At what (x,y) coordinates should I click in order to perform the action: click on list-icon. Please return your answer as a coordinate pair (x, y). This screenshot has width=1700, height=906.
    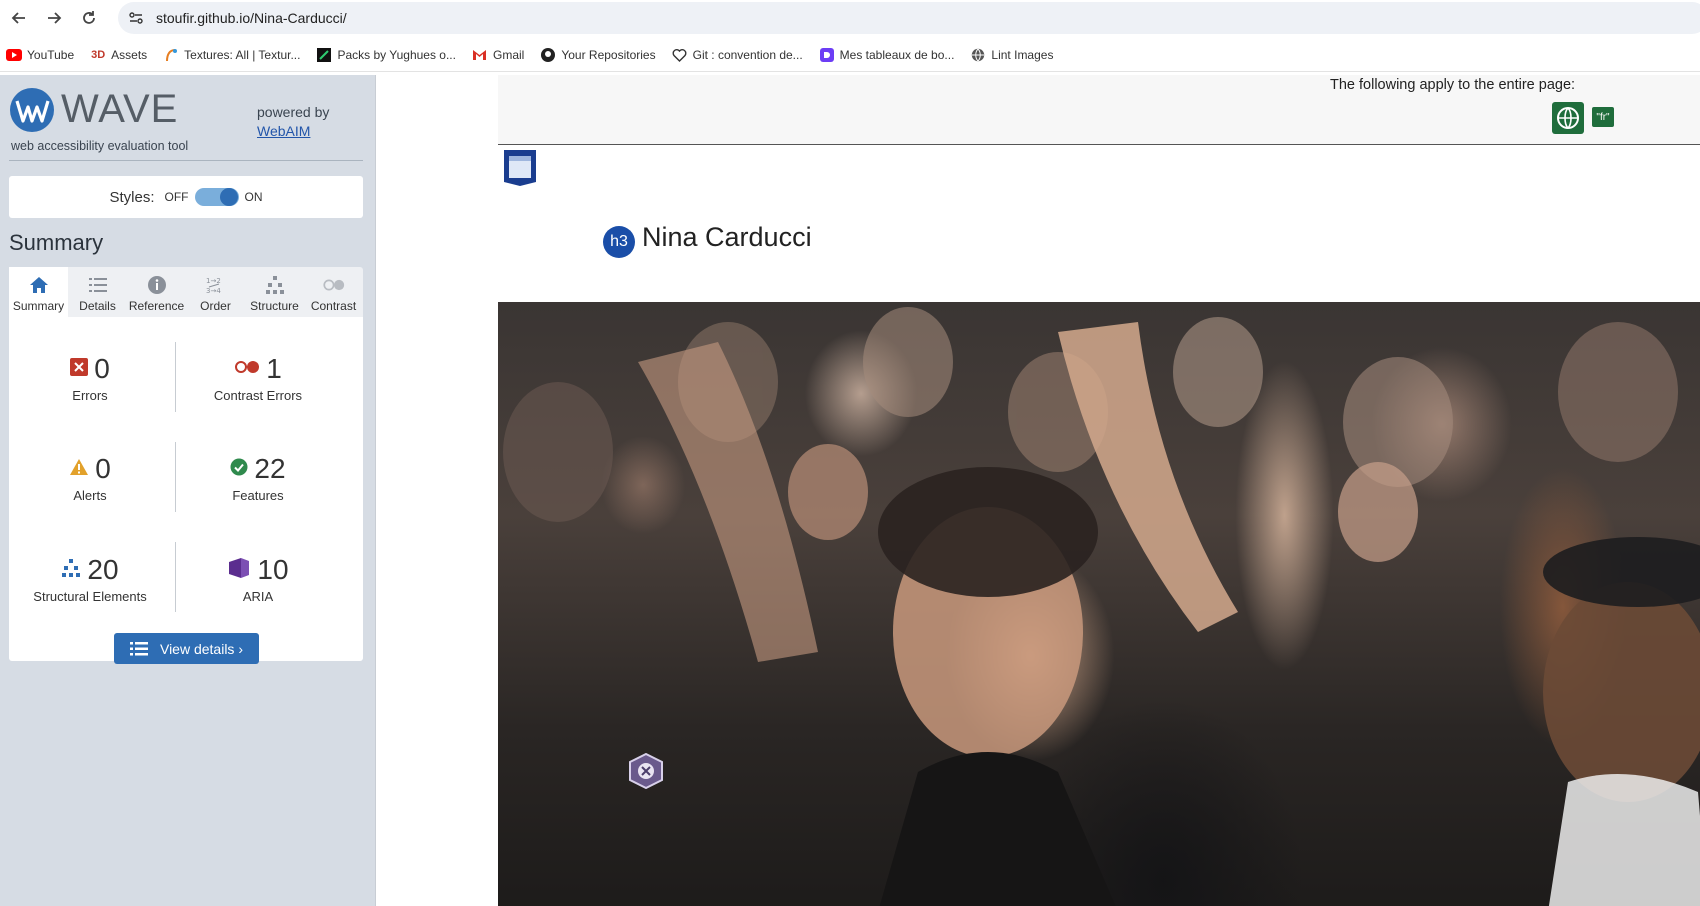
    Looking at the image, I should click on (138, 649).